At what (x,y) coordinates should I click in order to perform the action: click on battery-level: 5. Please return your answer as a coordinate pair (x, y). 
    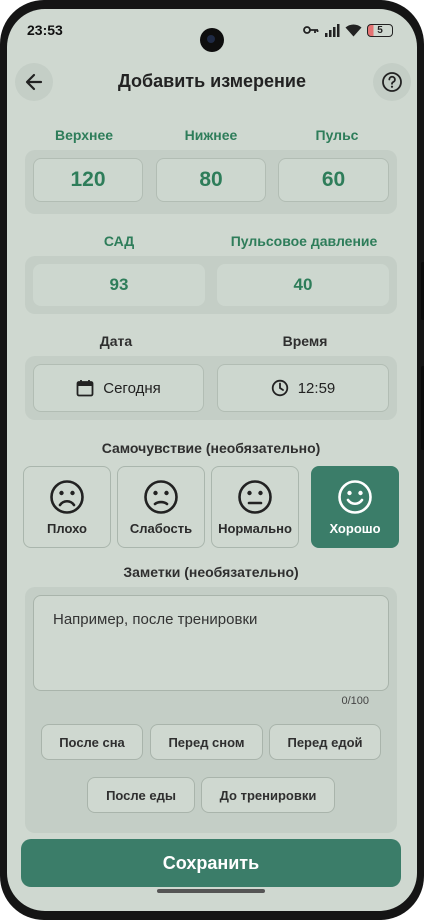
    Looking at the image, I should click on (380, 30).